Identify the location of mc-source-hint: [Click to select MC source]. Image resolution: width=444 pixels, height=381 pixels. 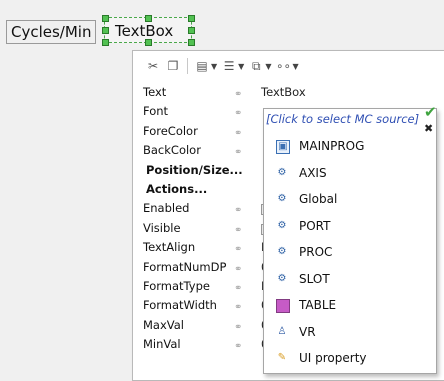
(347, 120).